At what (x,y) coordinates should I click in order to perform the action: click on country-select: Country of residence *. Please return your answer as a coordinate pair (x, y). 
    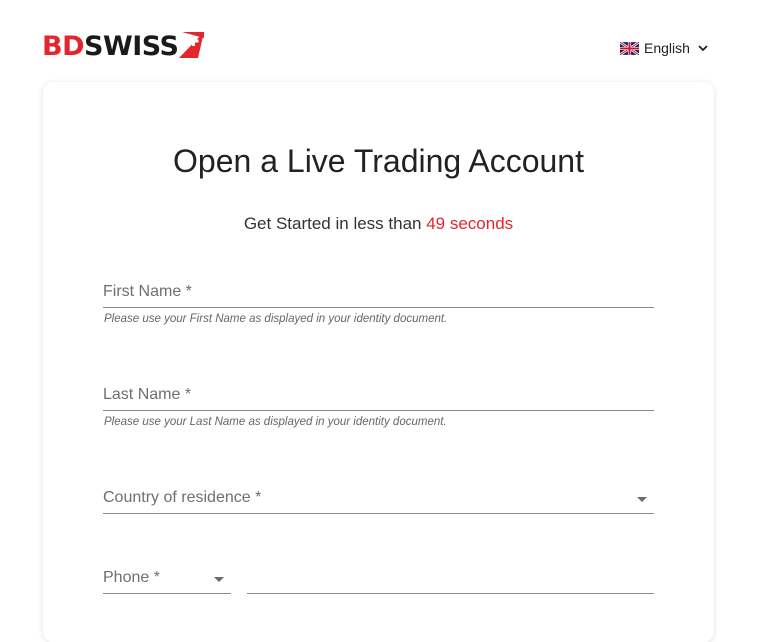
    Looking at the image, I should click on (378, 501).